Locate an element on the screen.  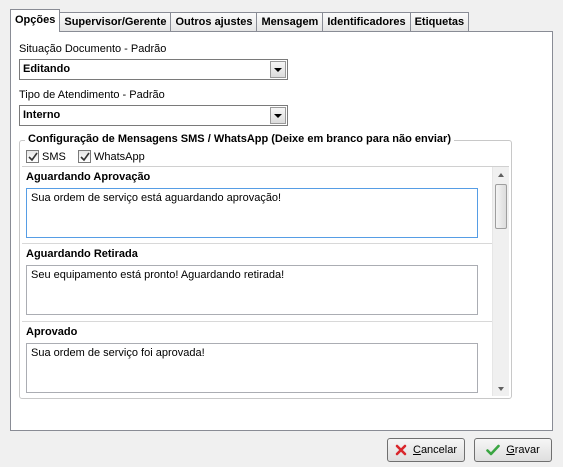
whatsapp-checkbox: WhatsApp is located at coordinates (111, 156).